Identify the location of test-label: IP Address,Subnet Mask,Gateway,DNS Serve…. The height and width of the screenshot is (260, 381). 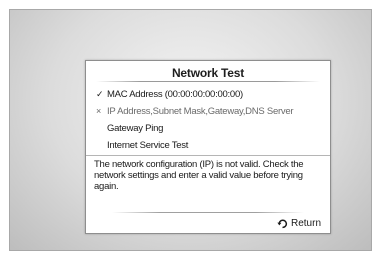
(200, 111).